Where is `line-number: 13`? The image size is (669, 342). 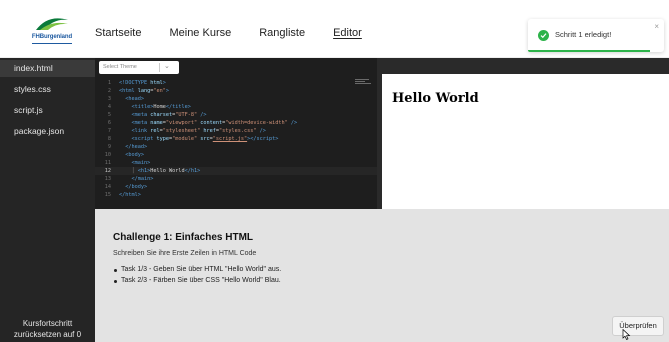
line-number: 13 is located at coordinates (107, 179).